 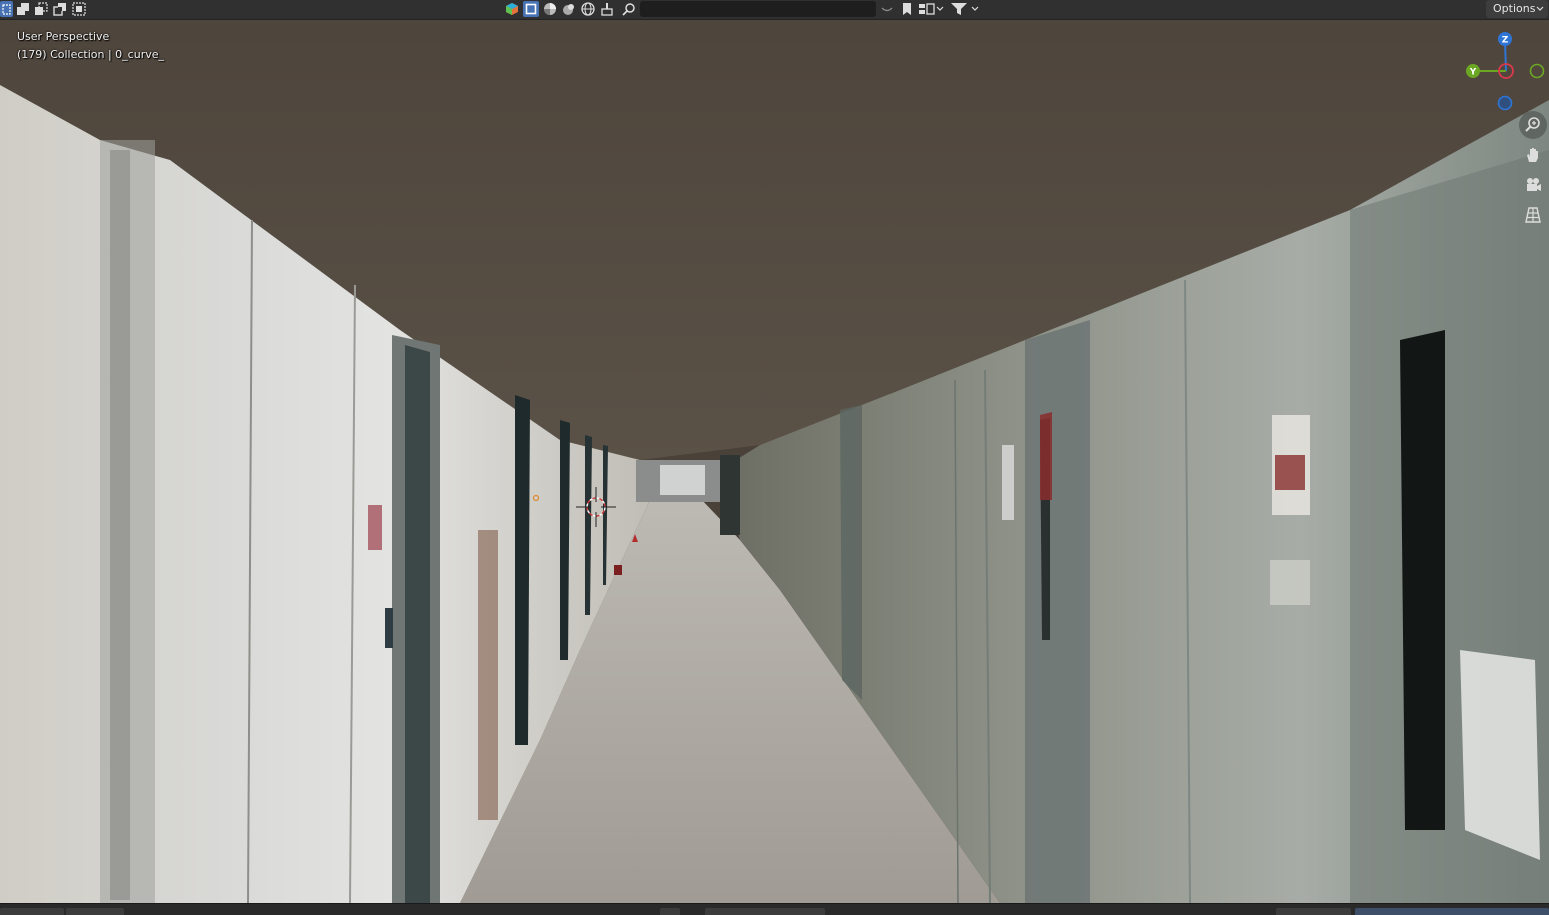 What do you see at coordinates (1537, 71) in the screenshot?
I see `gizmo-neg-y` at bounding box center [1537, 71].